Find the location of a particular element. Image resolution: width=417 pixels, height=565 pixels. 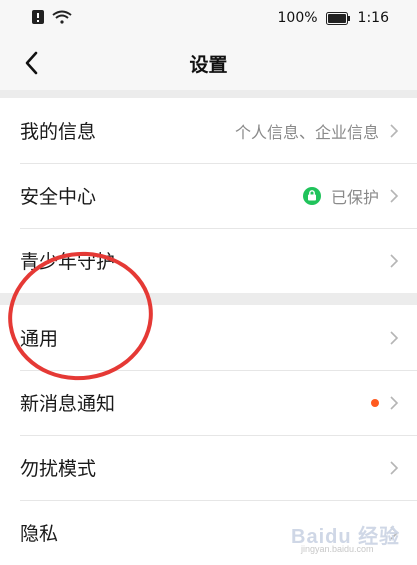

nav-bar: 设置 is located at coordinates (208, 63).